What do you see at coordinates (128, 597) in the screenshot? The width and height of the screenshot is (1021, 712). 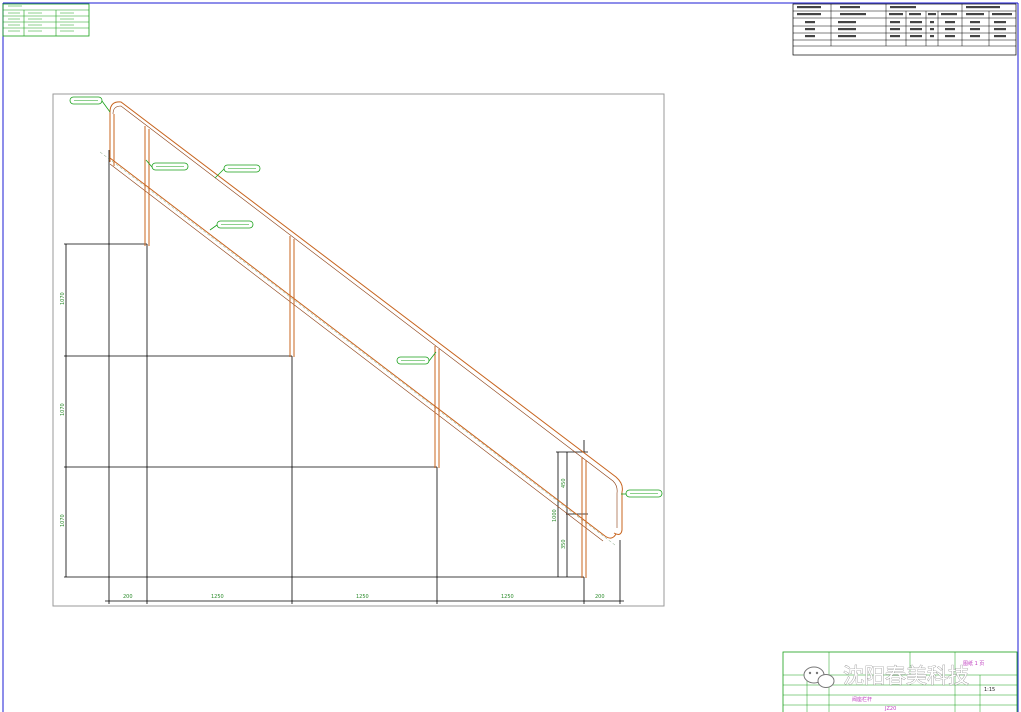 I see `dim-bottom-1: 200` at bounding box center [128, 597].